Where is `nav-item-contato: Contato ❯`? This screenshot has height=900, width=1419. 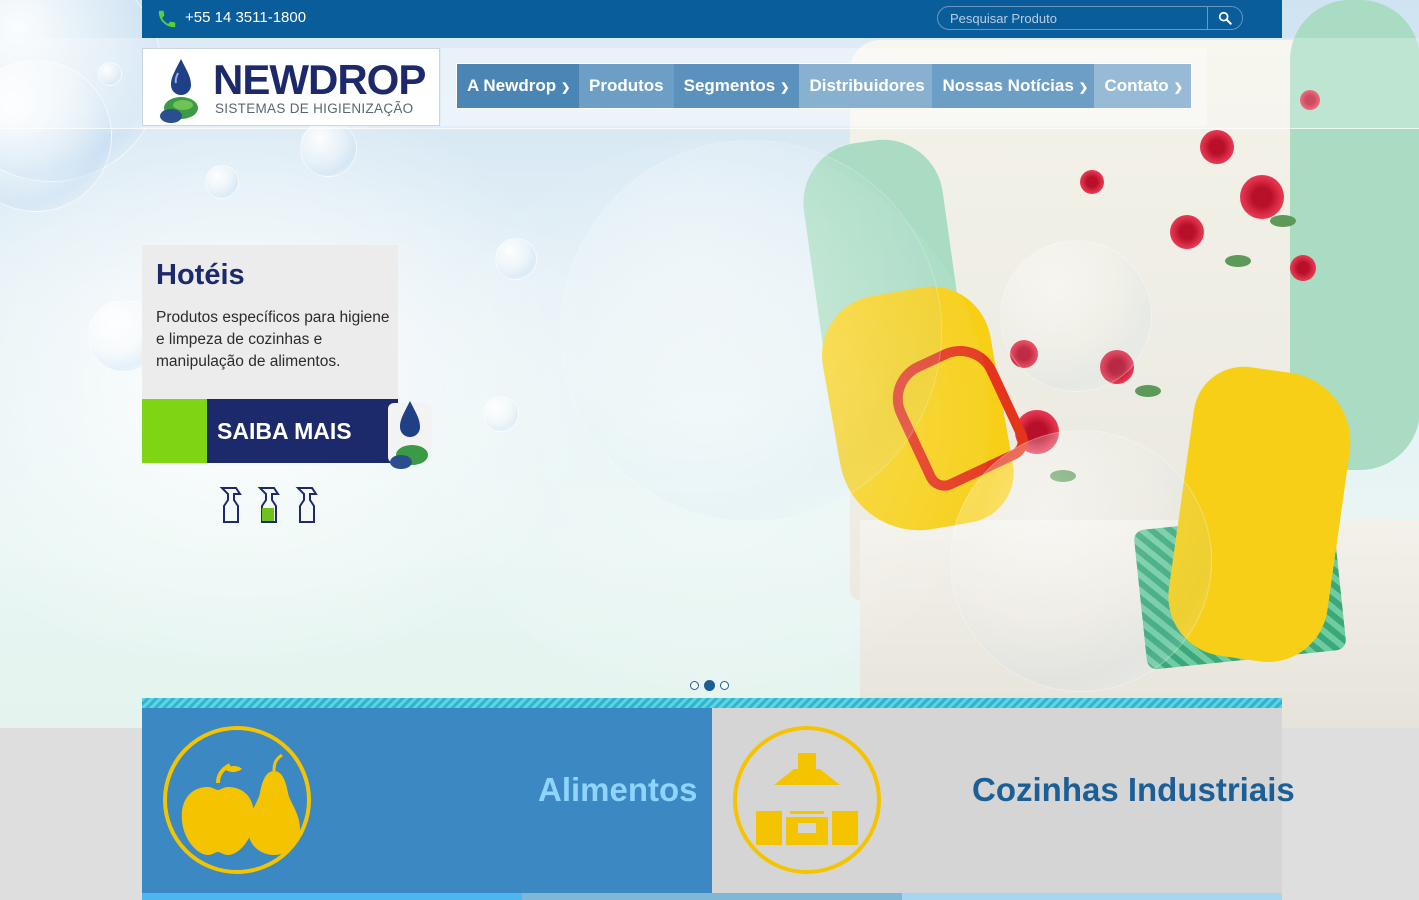
nav-item-contato: Contato ❯ is located at coordinates (1143, 86).